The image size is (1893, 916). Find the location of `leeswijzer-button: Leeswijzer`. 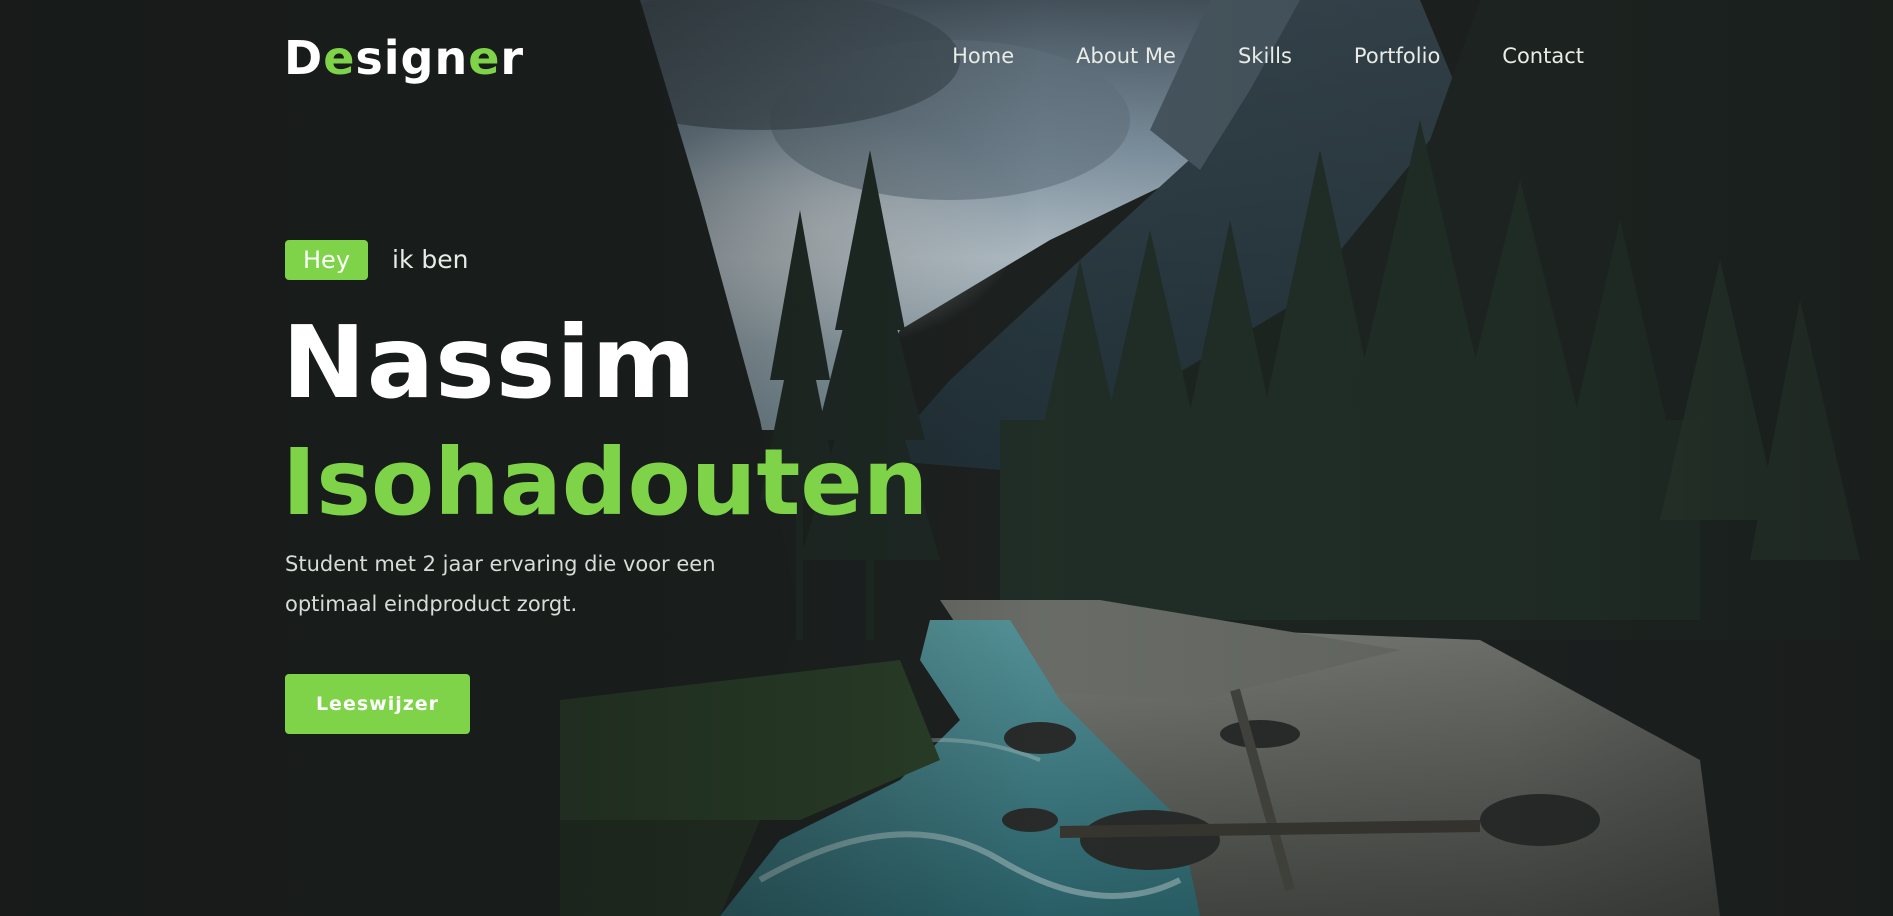

leeswijzer-button: Leeswijzer is located at coordinates (377, 704).